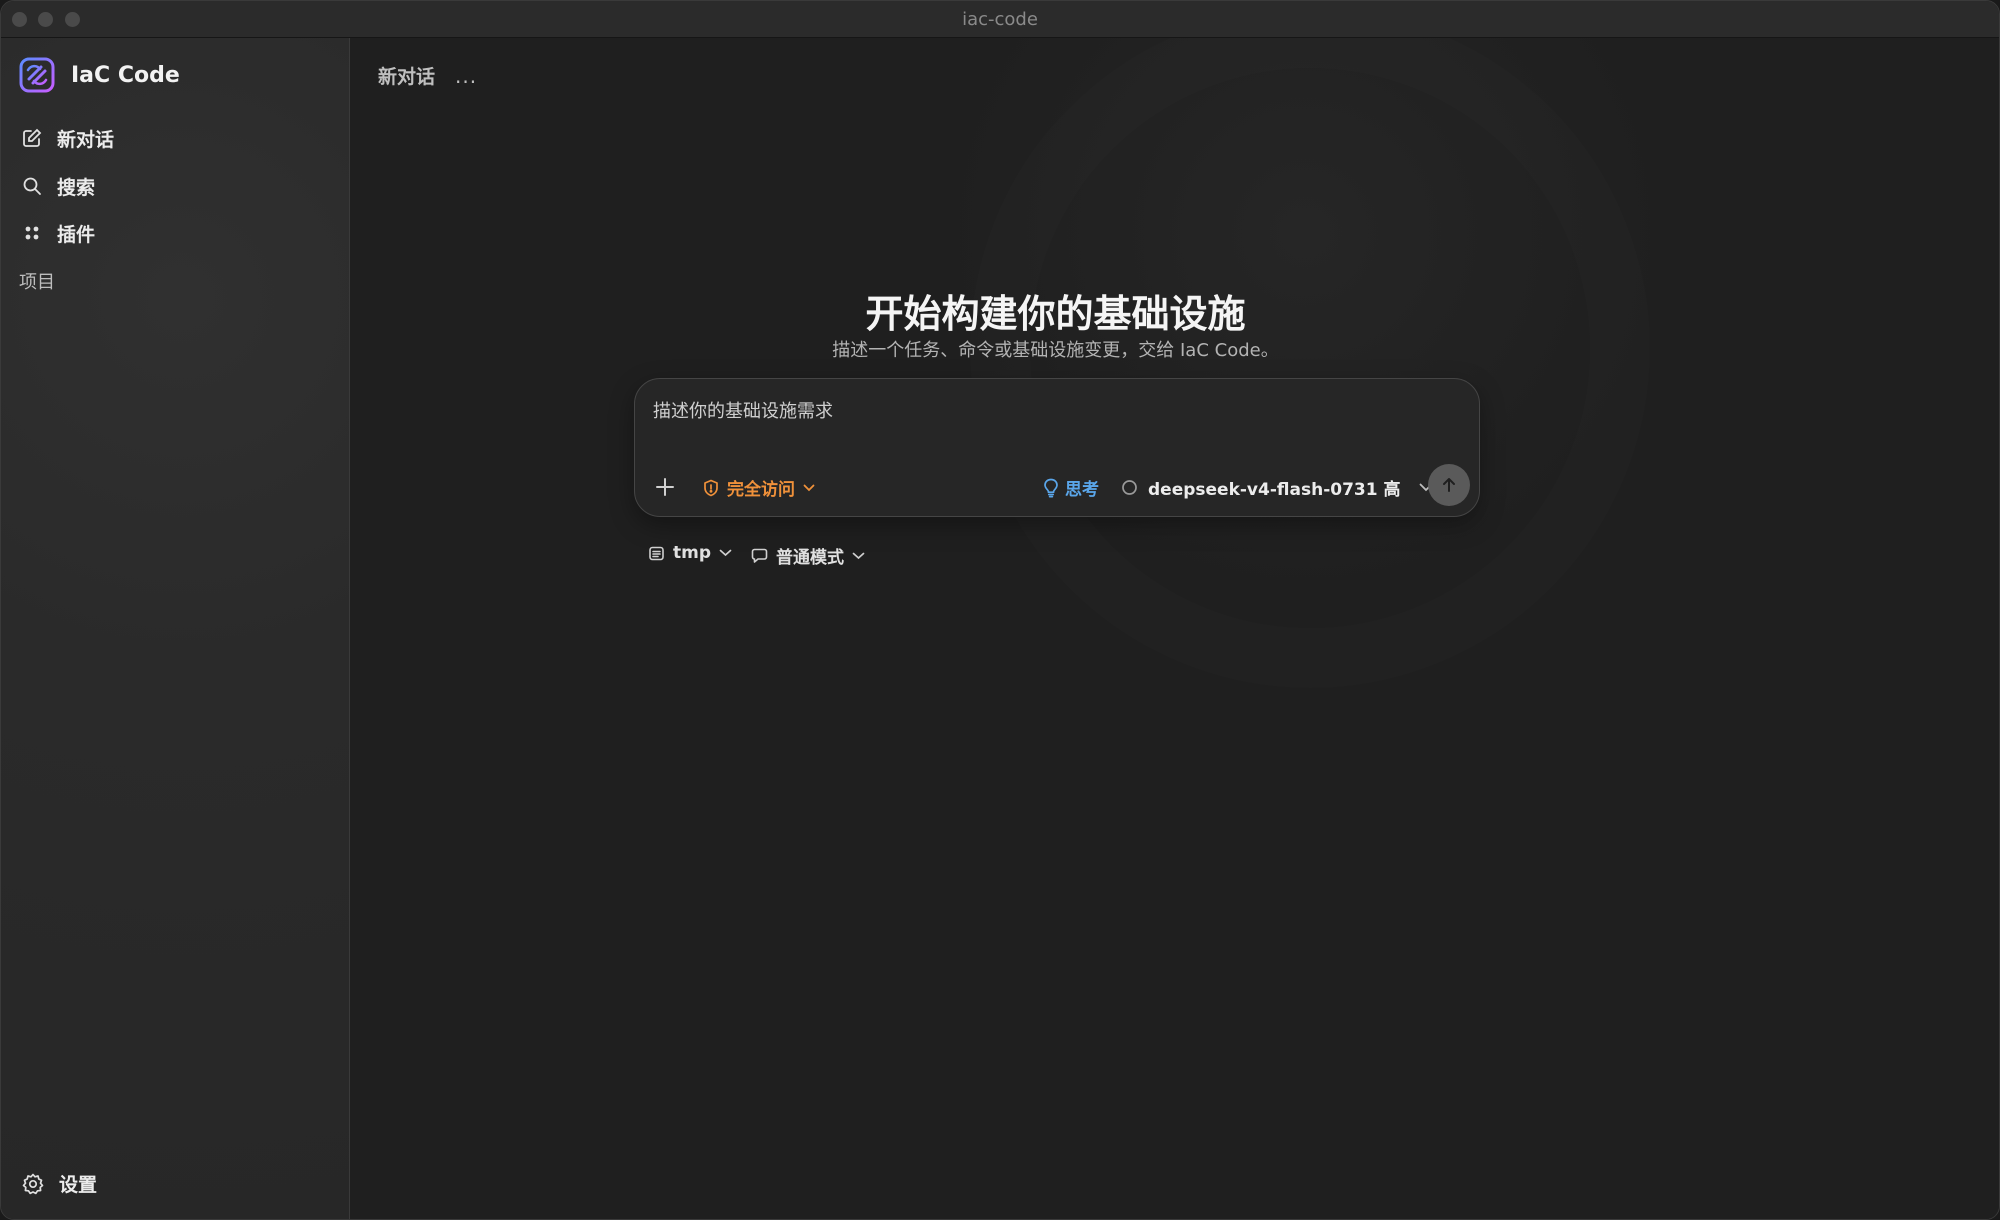 The height and width of the screenshot is (1220, 2000). Describe the element at coordinates (78, 1185) in the screenshot. I see `settings-label: 设置` at that location.